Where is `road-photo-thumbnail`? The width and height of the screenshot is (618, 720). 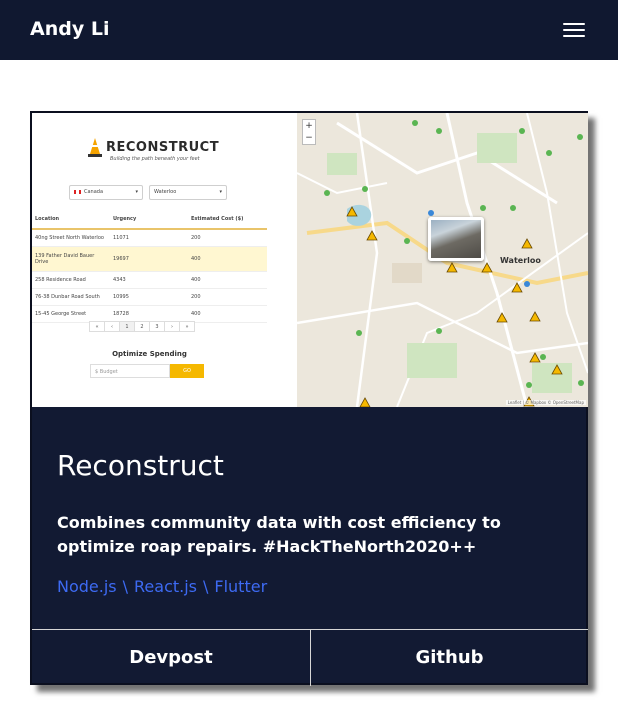
road-photo-thumbnail is located at coordinates (456, 239).